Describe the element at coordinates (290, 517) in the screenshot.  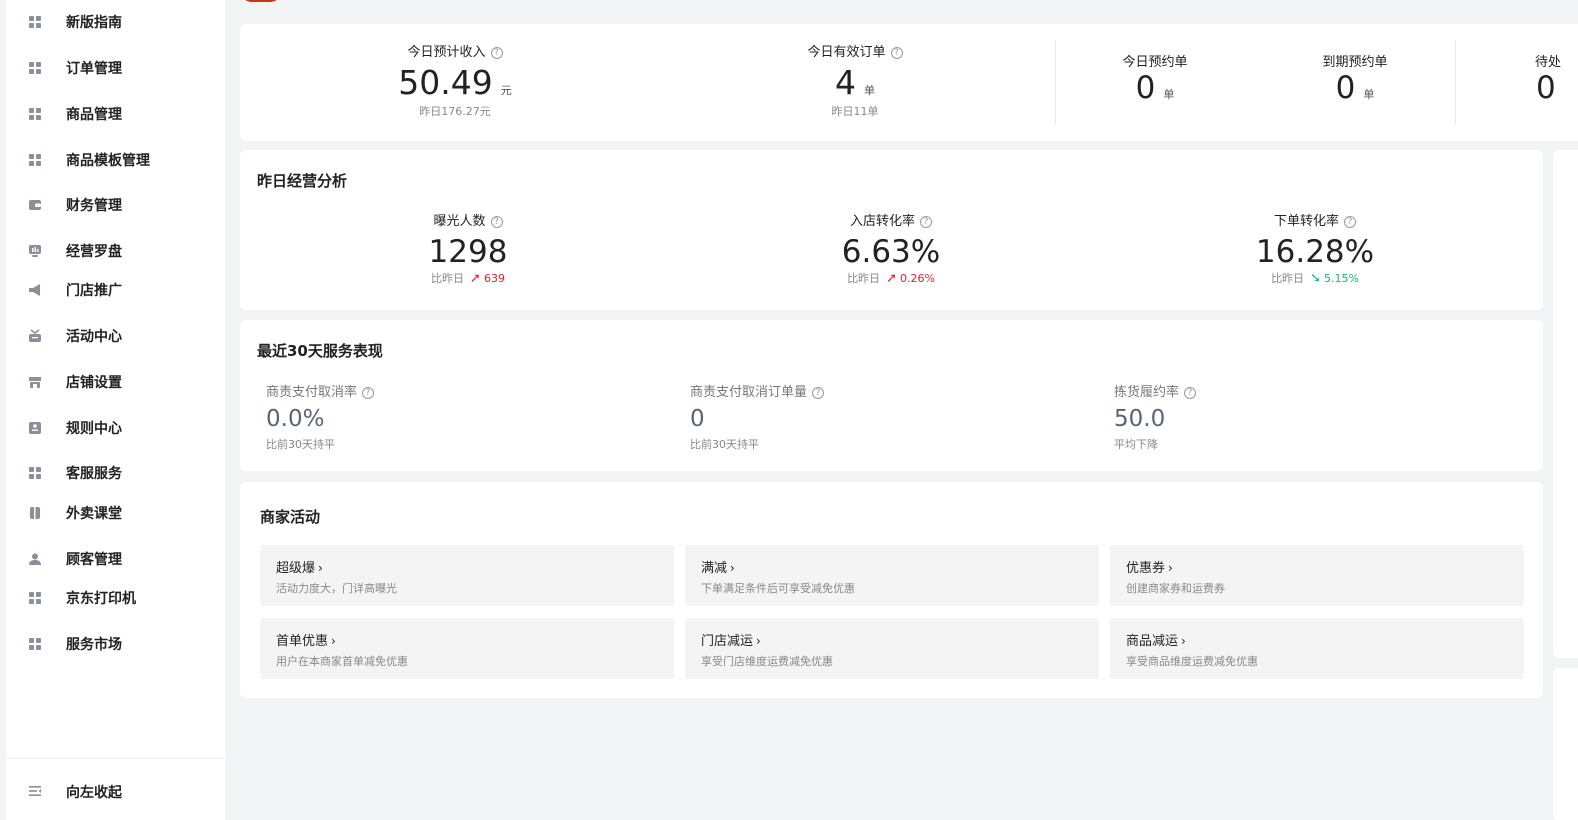
I see `activities-title: 商家活动` at that location.